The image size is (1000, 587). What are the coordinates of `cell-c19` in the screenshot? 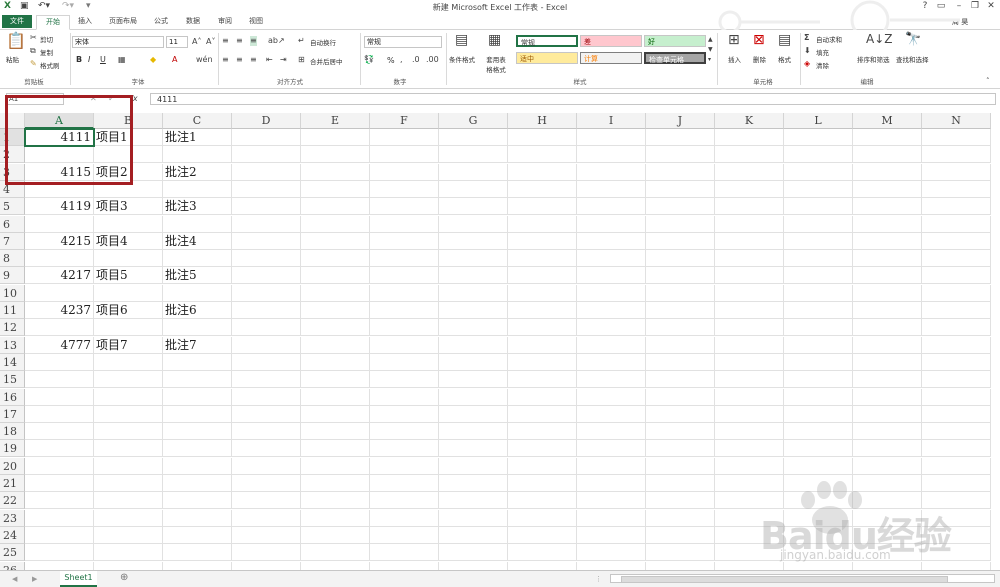 It's located at (197, 449).